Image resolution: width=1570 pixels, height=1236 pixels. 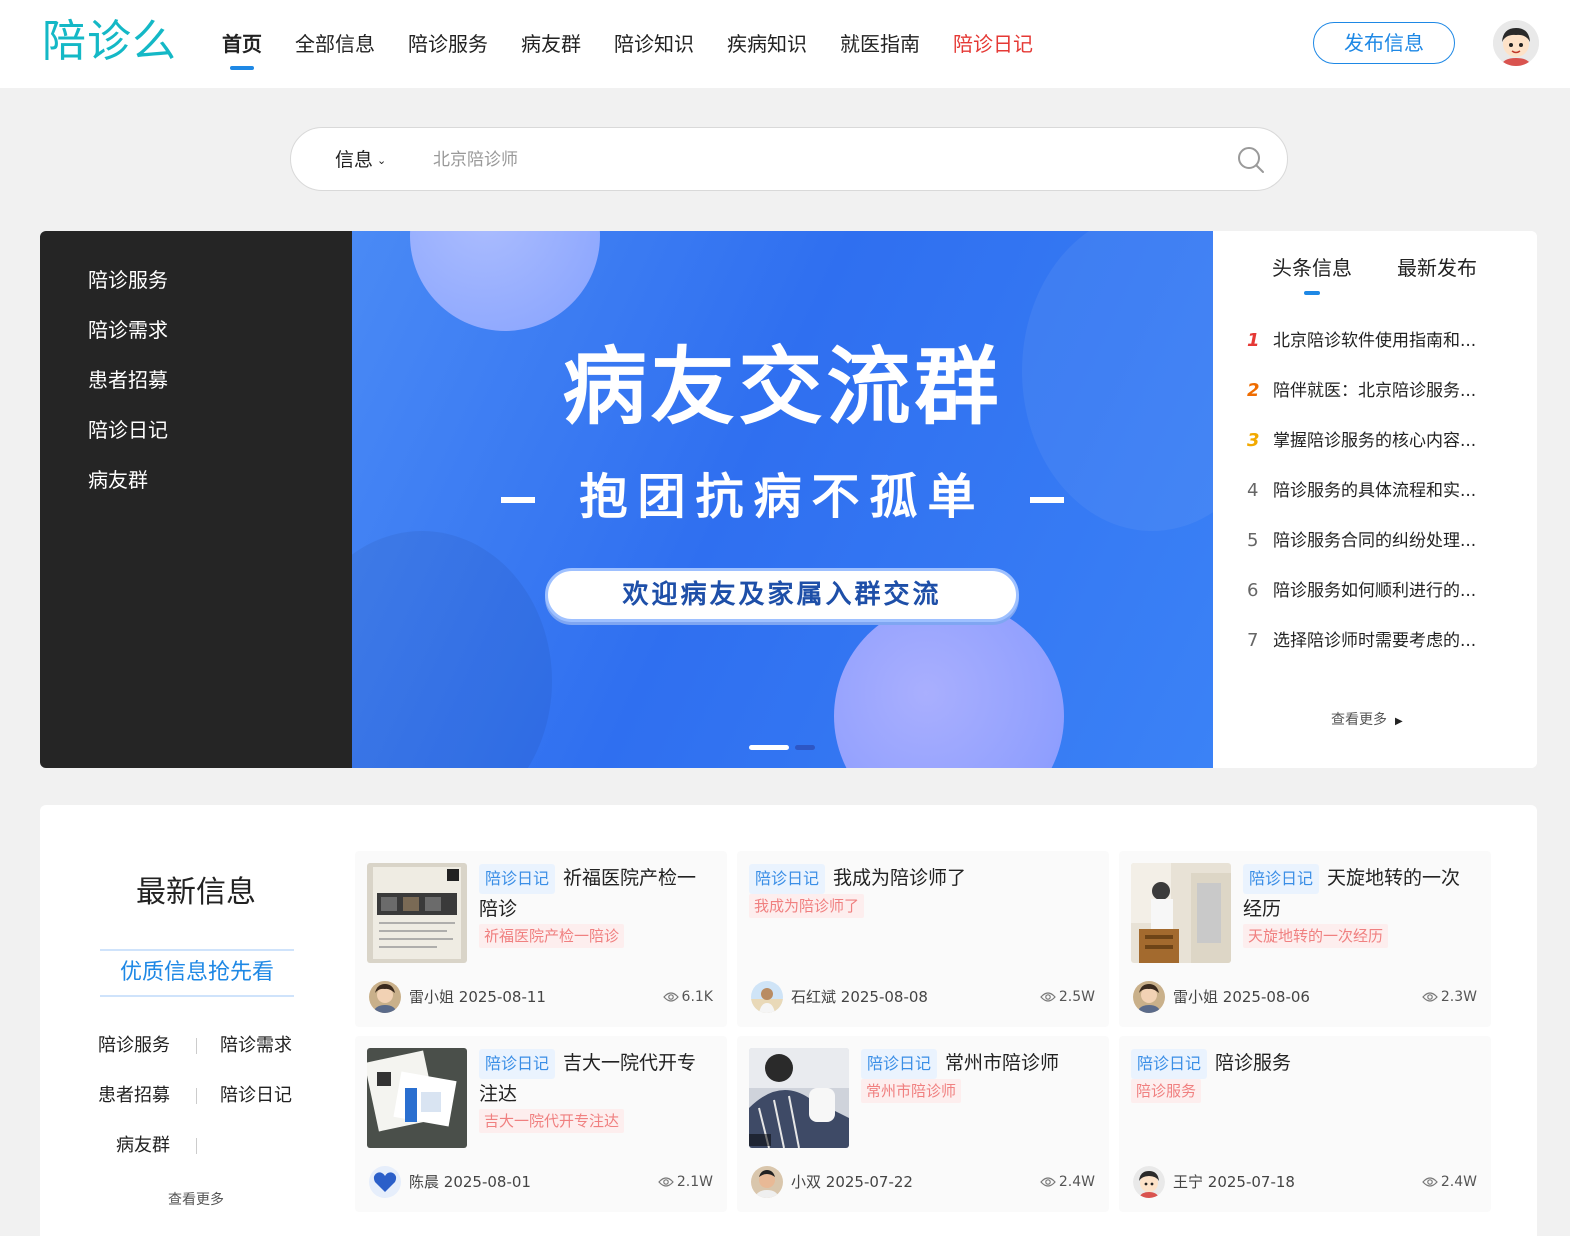 I want to click on info-card: 陪诊日记 常州市陪诊师 常州市陪诊师 小双 2025-07-22 2.4W, so click(x=923, y=1124).